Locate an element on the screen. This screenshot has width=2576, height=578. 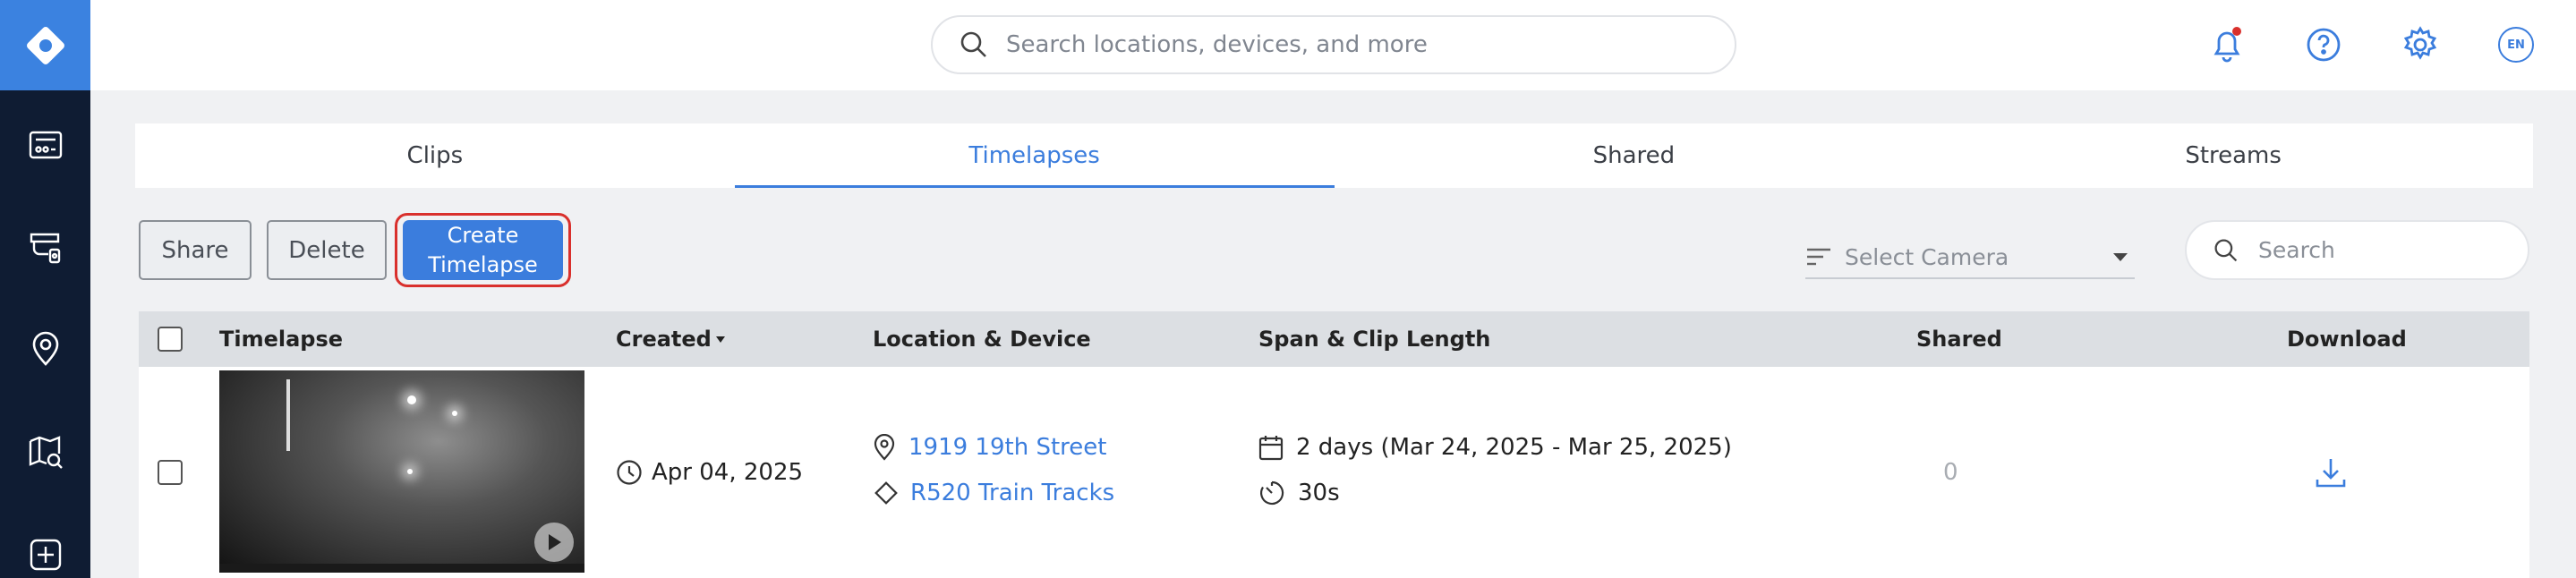
tab-streams: Streams is located at coordinates (2233, 156).